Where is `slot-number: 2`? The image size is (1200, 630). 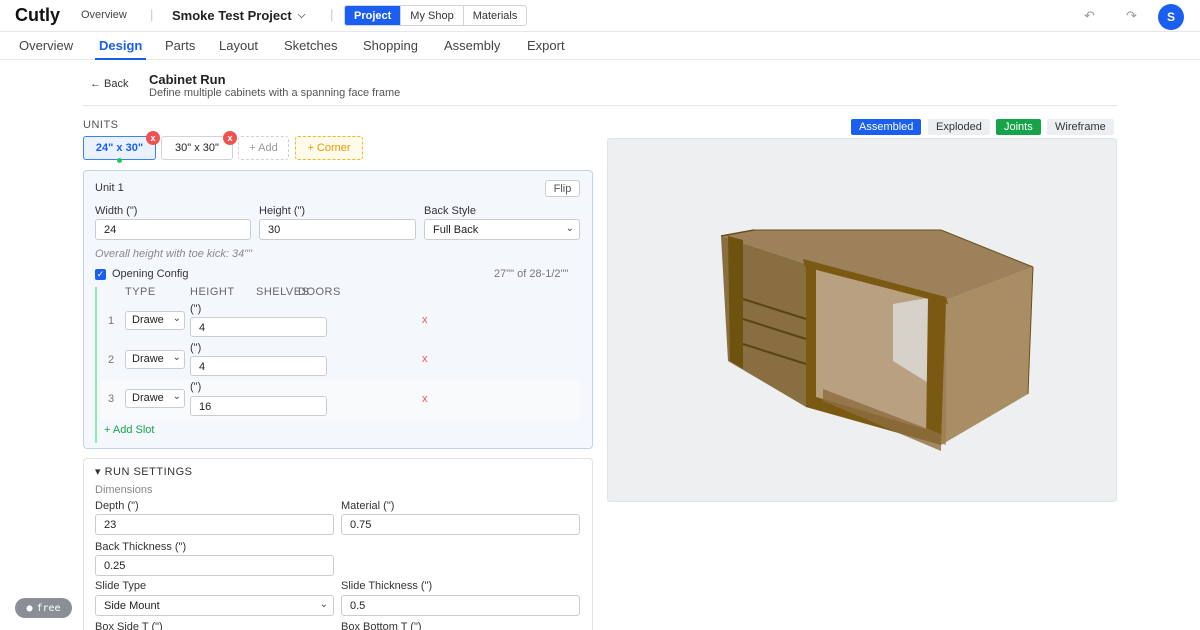
slot-number: 2 is located at coordinates (111, 360).